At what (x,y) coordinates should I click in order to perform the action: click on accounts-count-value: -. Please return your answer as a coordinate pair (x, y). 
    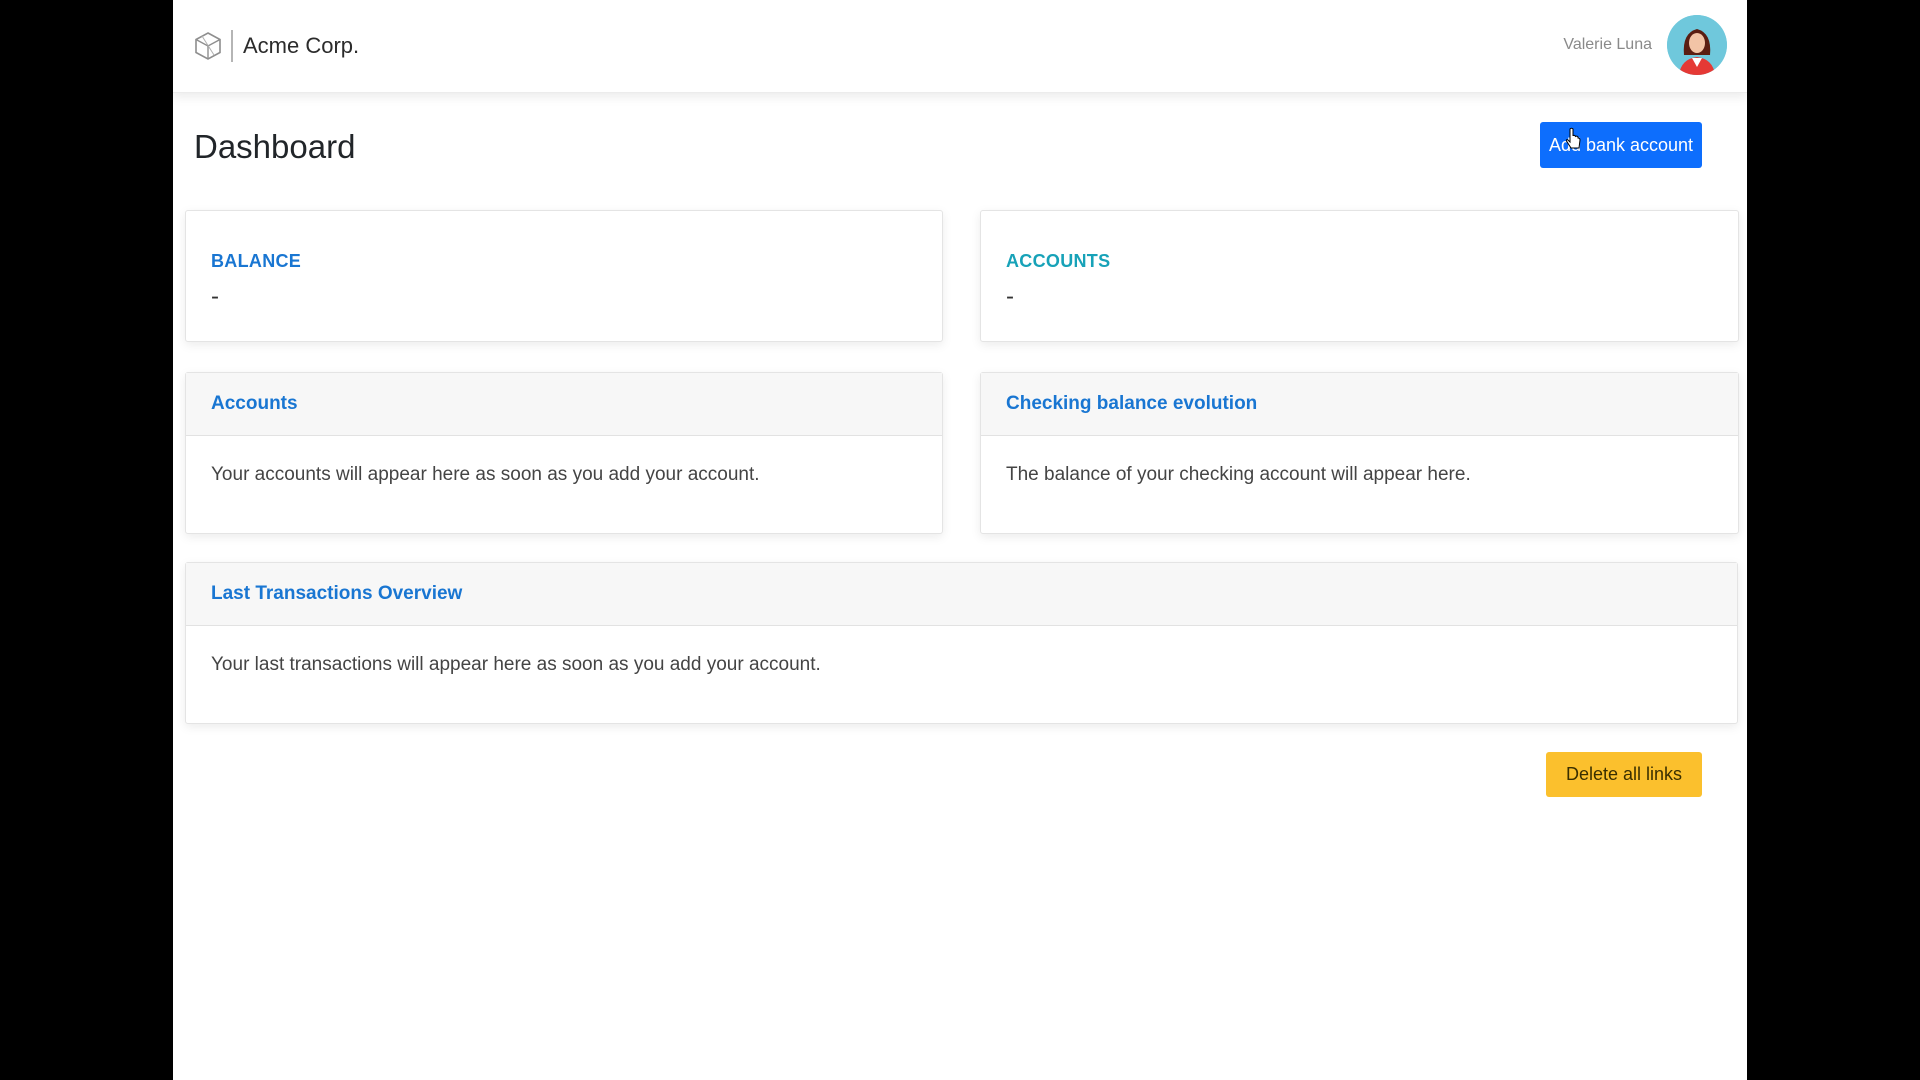
    Looking at the image, I should click on (1010, 296).